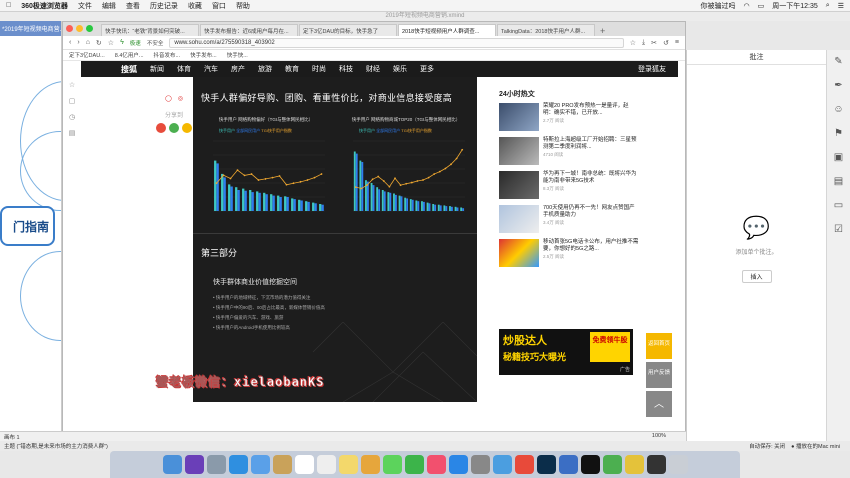 This screenshot has width=850, height=478. Describe the element at coordinates (88, 42) in the screenshot. I see `home-icon: ⌂` at that location.